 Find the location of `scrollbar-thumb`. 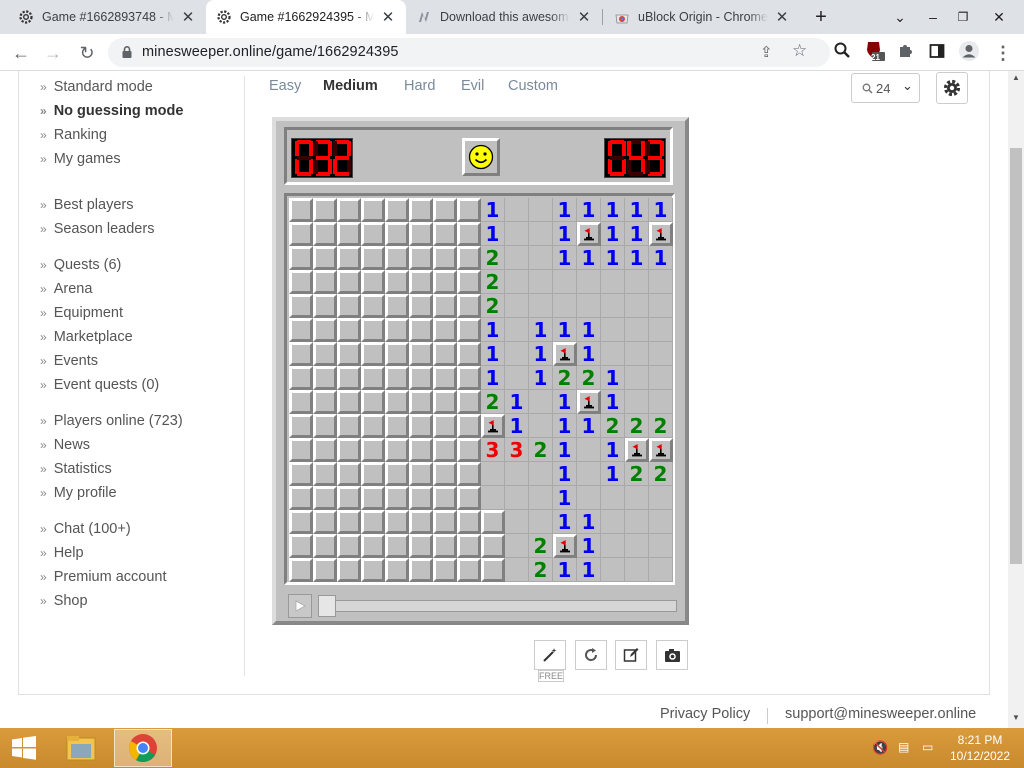

scrollbar-thumb is located at coordinates (1016, 356).